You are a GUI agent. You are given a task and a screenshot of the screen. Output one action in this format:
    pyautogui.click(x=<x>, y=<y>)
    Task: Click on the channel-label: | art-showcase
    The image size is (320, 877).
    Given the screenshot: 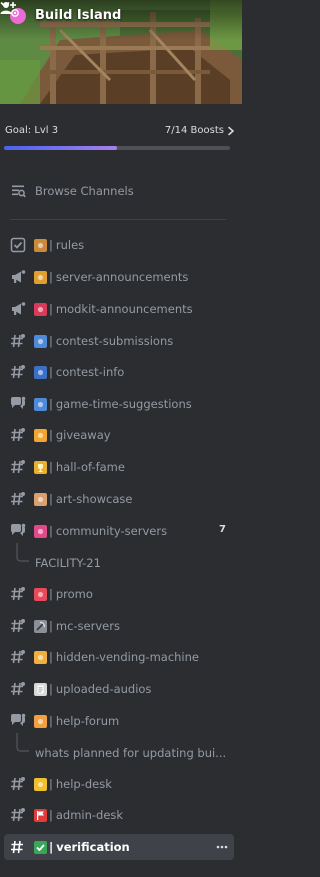 What is the action you would take?
    pyautogui.click(x=83, y=499)
    